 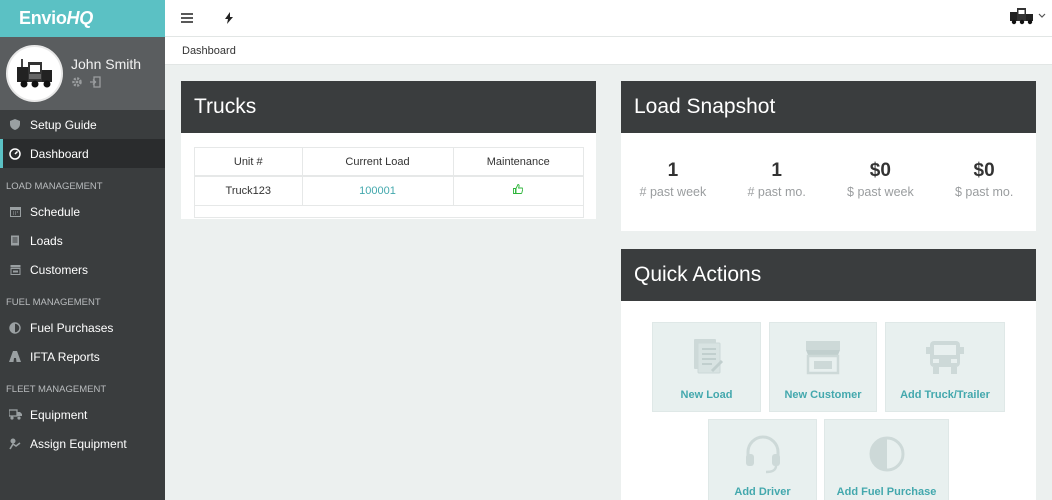 I want to click on sidebar-item-label: IFTA Reports, so click(x=65, y=356).